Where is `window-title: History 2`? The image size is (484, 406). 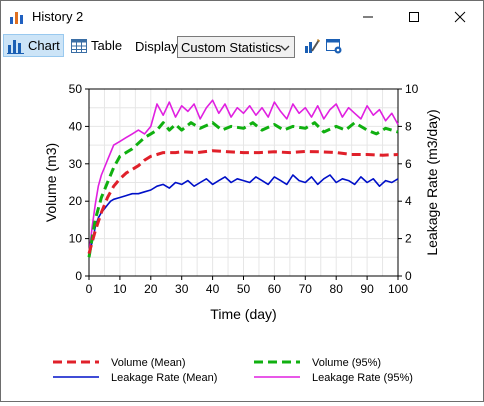 window-title: History 2 is located at coordinates (58, 16).